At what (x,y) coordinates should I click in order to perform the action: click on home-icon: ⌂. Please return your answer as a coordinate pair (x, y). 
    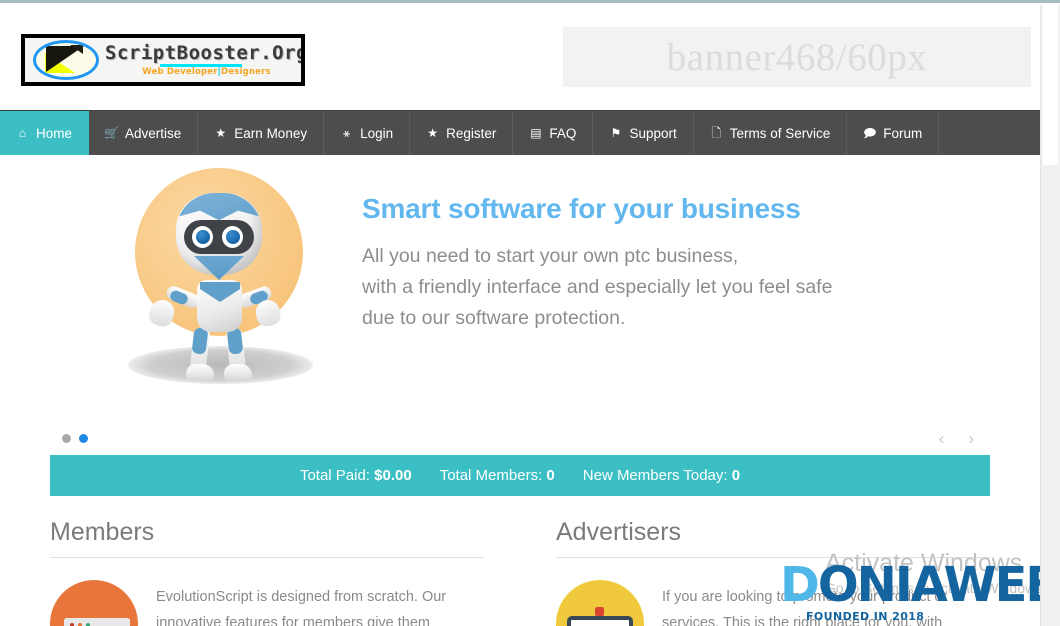
    Looking at the image, I should click on (22, 133).